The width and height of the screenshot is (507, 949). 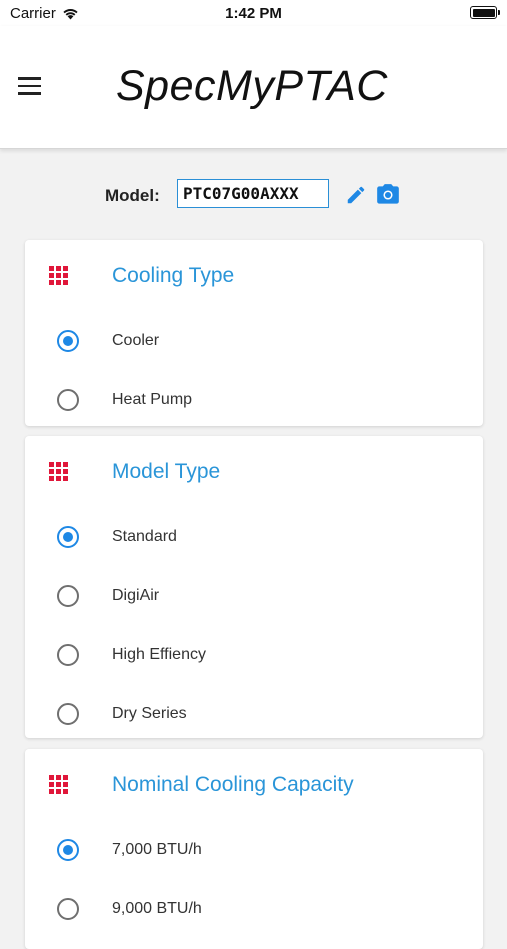 I want to click on option-label: DigiAir, so click(x=136, y=595).